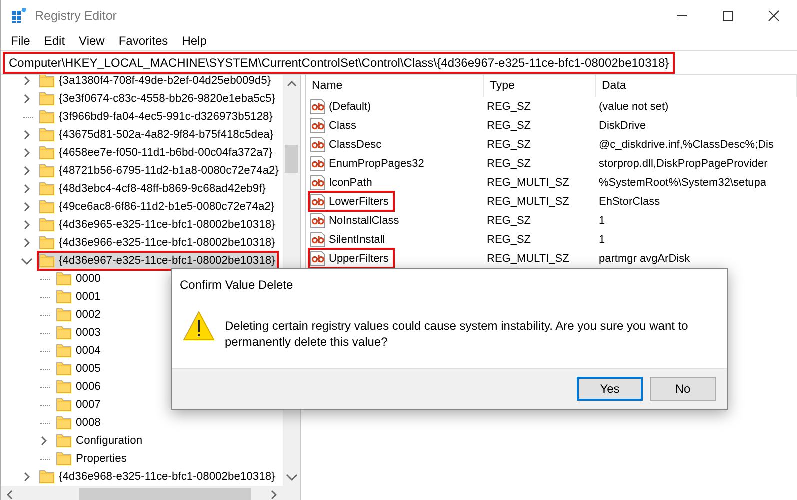  Describe the element at coordinates (683, 183) in the screenshot. I see `table-cell-text: %SystemRoot%\System32\setupa` at that location.